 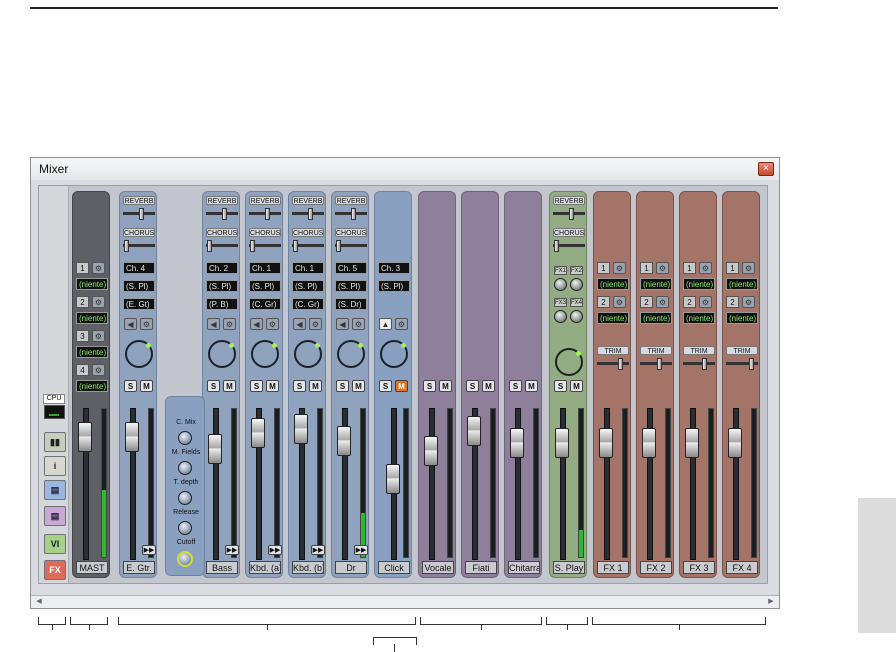 What do you see at coordinates (222, 268) in the screenshot?
I see `midi-channel-select: Ch. 2` at bounding box center [222, 268].